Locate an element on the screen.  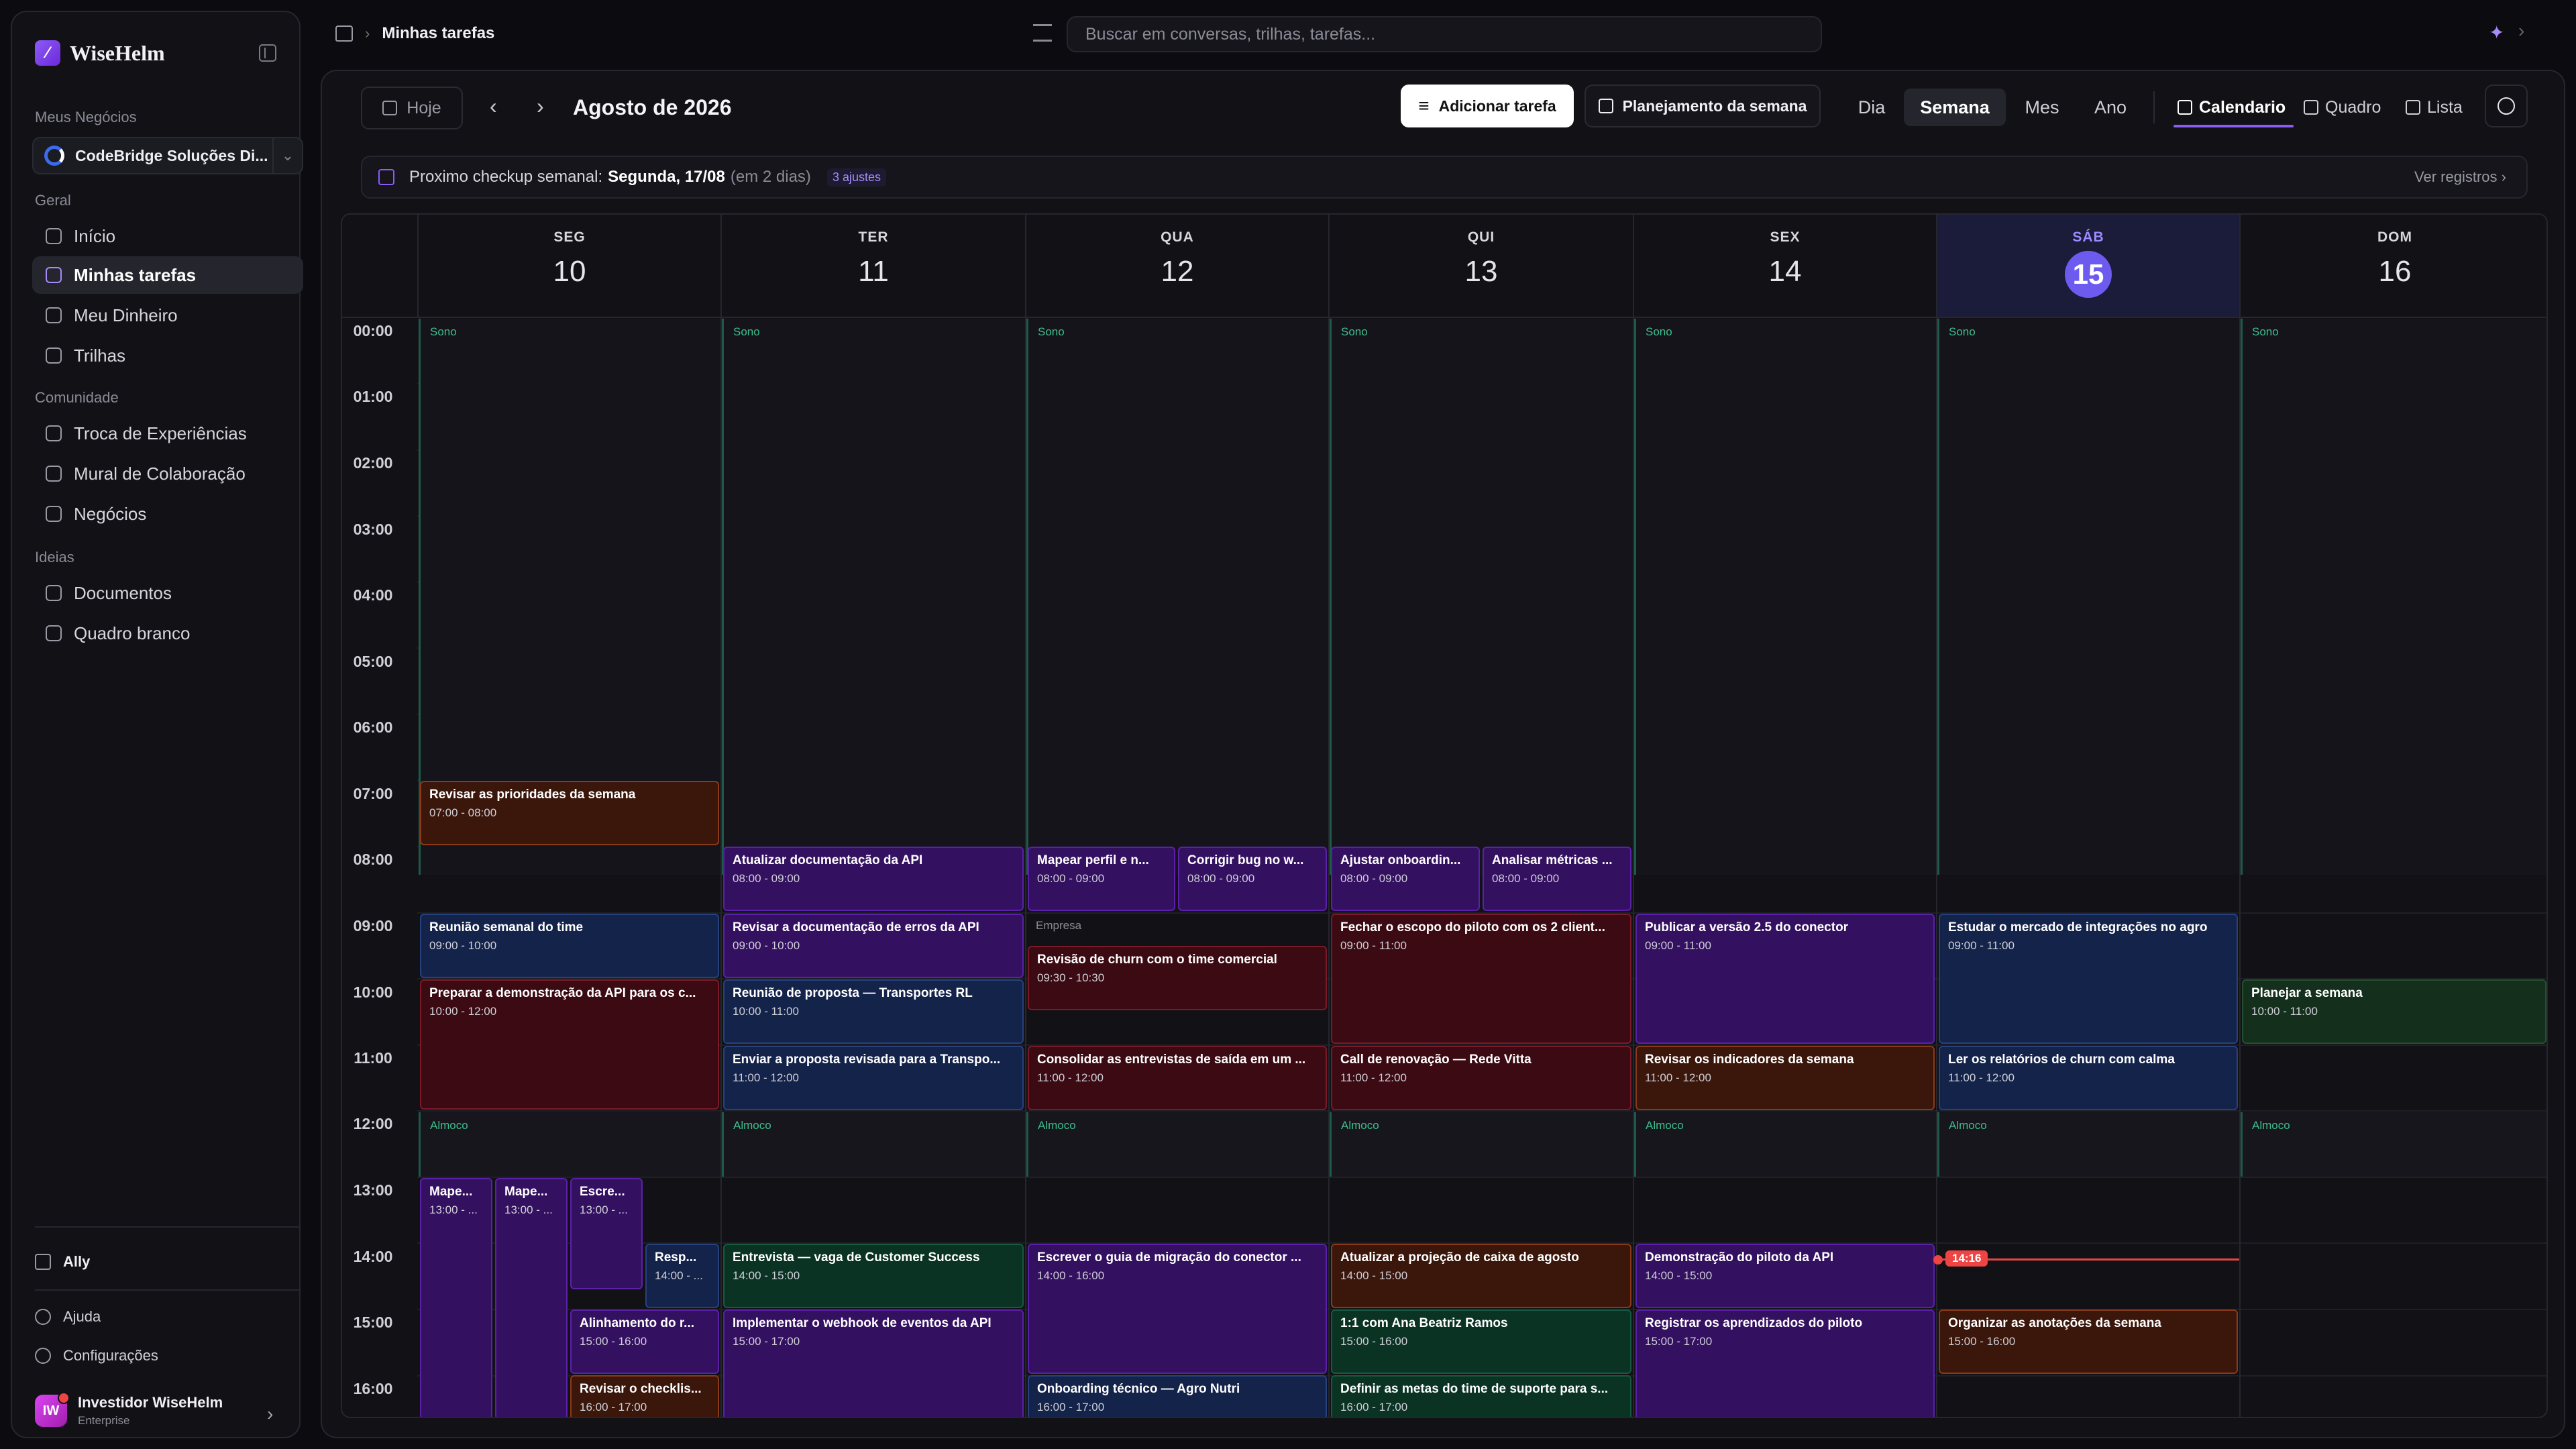
event-card: Corrigir bug no w... 08:00 - 09:00 is located at coordinates (1252, 879).